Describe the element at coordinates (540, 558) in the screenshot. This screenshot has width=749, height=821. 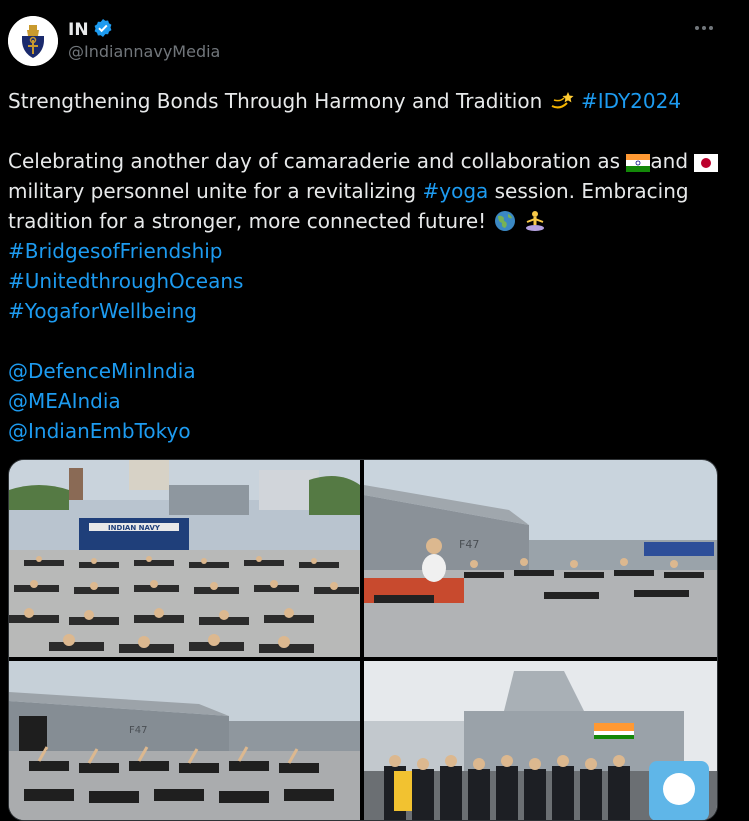
I see `photo-2: F47` at that location.